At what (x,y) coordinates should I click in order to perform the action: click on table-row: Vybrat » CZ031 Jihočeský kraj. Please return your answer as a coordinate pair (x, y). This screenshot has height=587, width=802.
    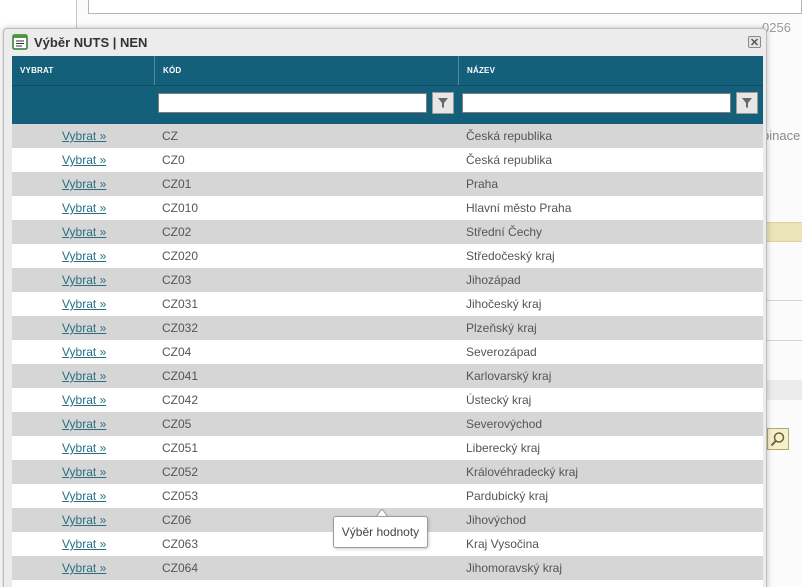
    Looking at the image, I should click on (387, 304).